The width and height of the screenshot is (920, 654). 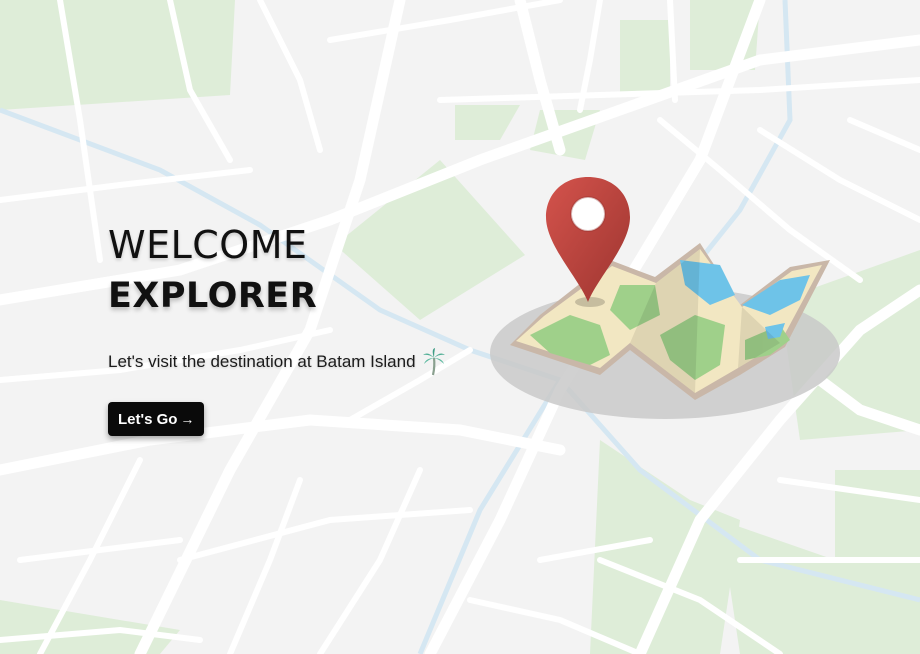 I want to click on lets-go-button: Let's Go →, so click(x=156, y=419).